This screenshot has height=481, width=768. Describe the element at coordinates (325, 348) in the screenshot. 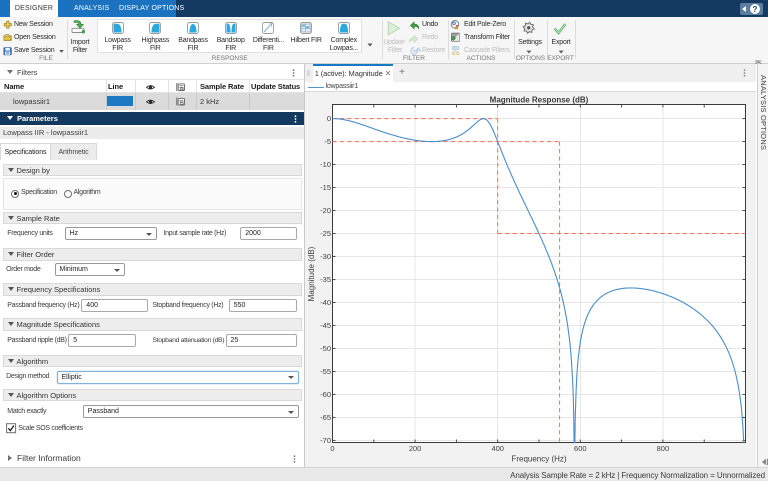

I see `svg-text: -50` at that location.